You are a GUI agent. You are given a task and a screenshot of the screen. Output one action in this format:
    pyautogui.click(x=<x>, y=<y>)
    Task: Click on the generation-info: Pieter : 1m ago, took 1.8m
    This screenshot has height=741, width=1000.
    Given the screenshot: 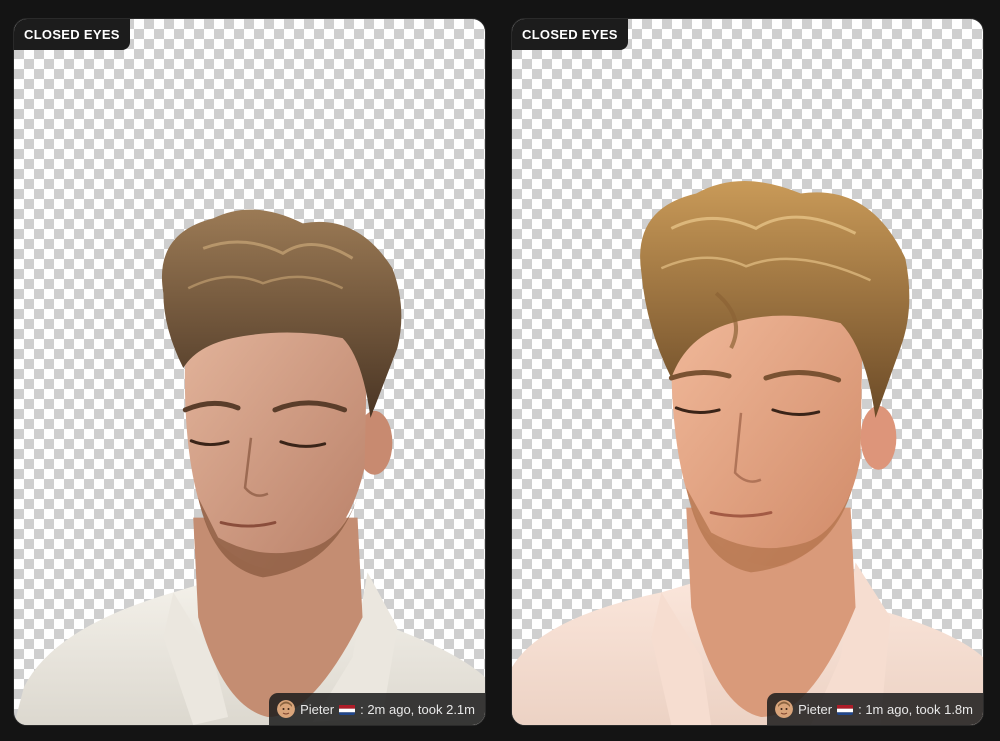 What is the action you would take?
    pyautogui.click(x=875, y=709)
    